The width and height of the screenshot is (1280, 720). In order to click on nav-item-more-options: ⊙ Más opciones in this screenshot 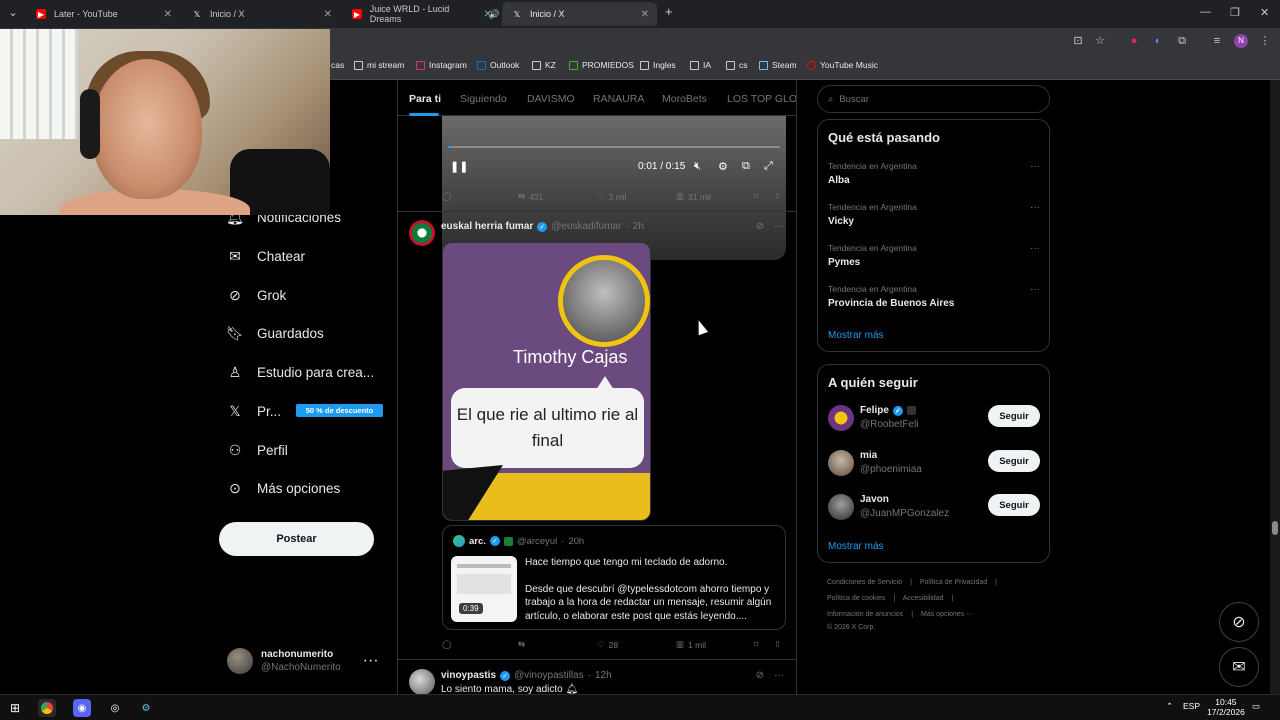, I will do `click(283, 488)`.